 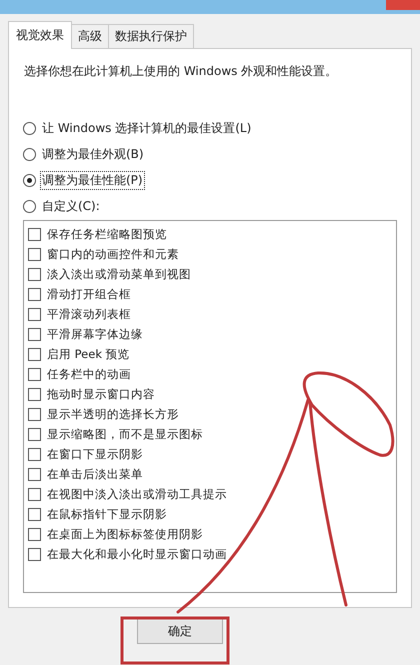 I want to click on checkbox-label: 窗口内的动画控件和元素, so click(x=113, y=254).